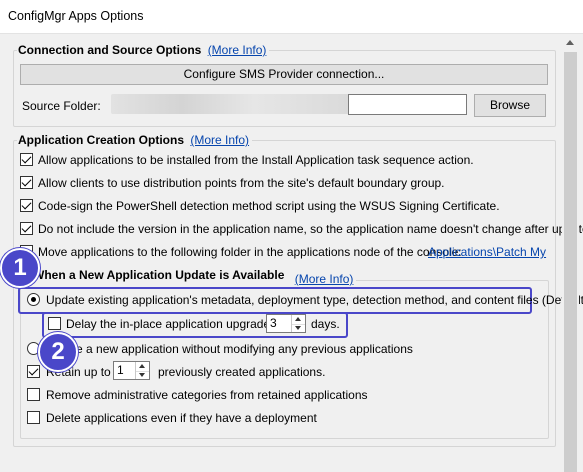 The image size is (583, 472). Describe the element at coordinates (407, 104) in the screenshot. I see `source-folder-input` at that location.